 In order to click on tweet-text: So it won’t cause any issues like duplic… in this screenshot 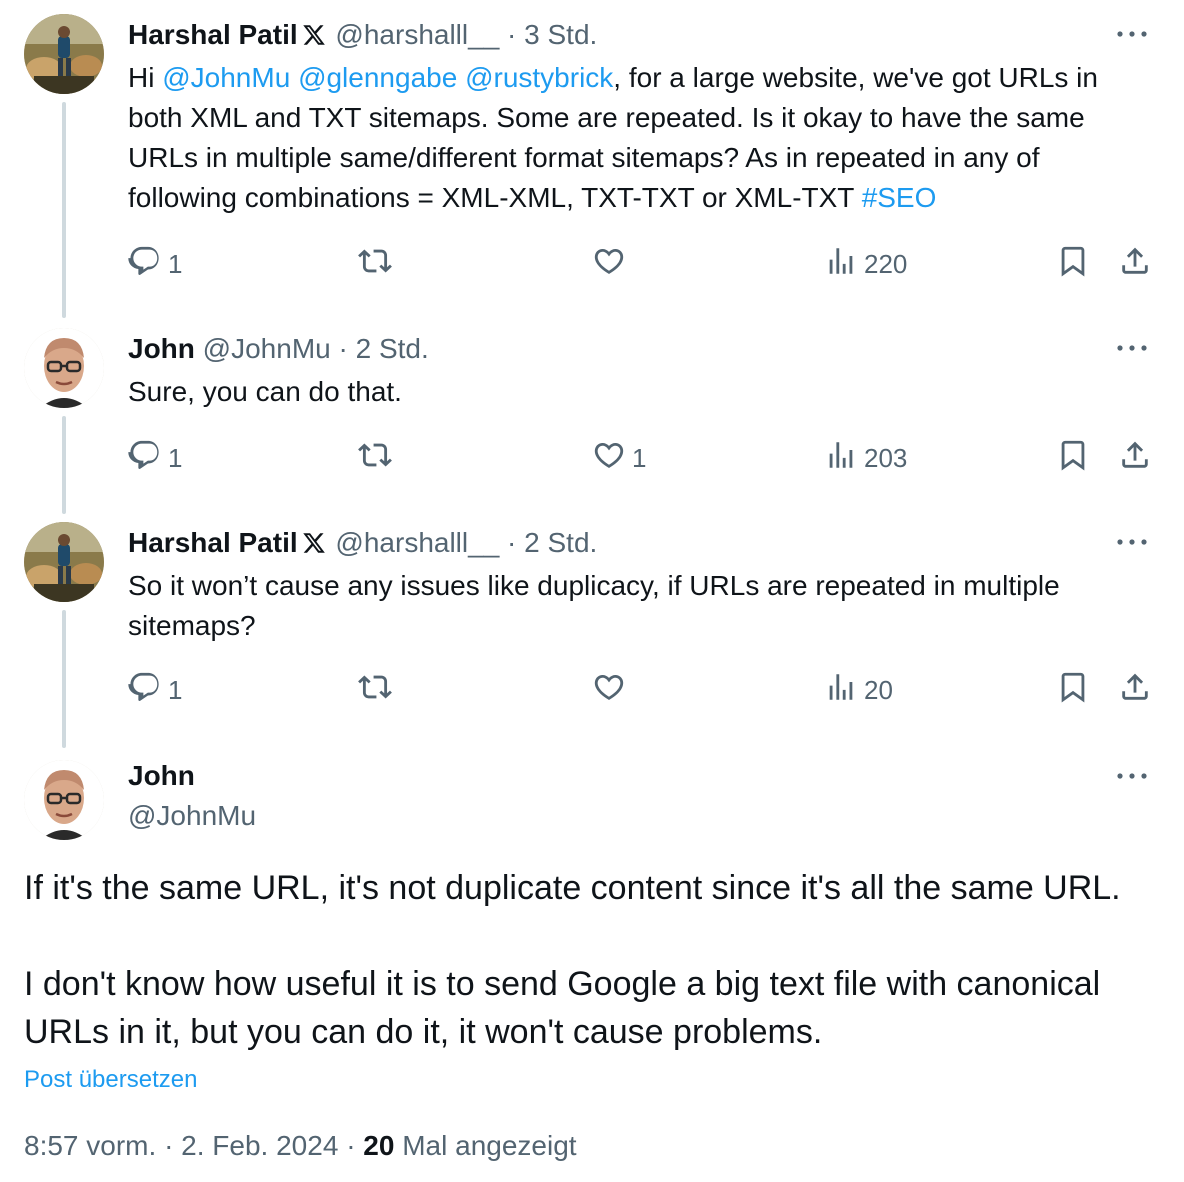, I will do `click(594, 605)`.